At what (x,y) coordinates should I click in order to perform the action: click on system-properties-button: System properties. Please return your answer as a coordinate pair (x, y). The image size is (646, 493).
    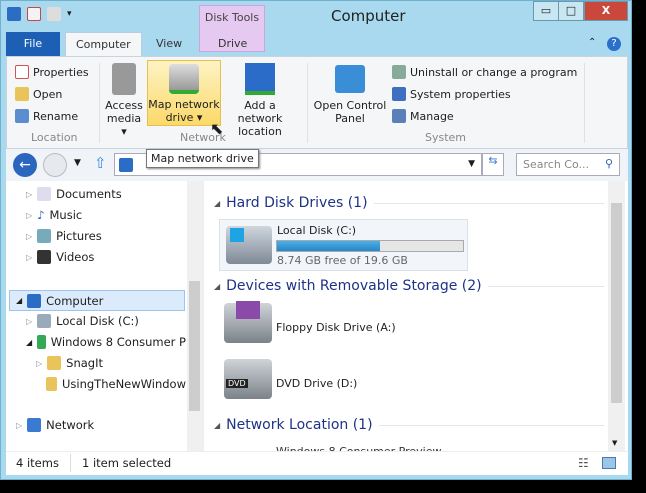
    Looking at the image, I should click on (451, 94).